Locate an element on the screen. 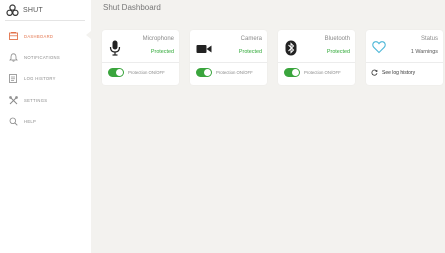  page-title: Shut Dashboard is located at coordinates (132, 7).